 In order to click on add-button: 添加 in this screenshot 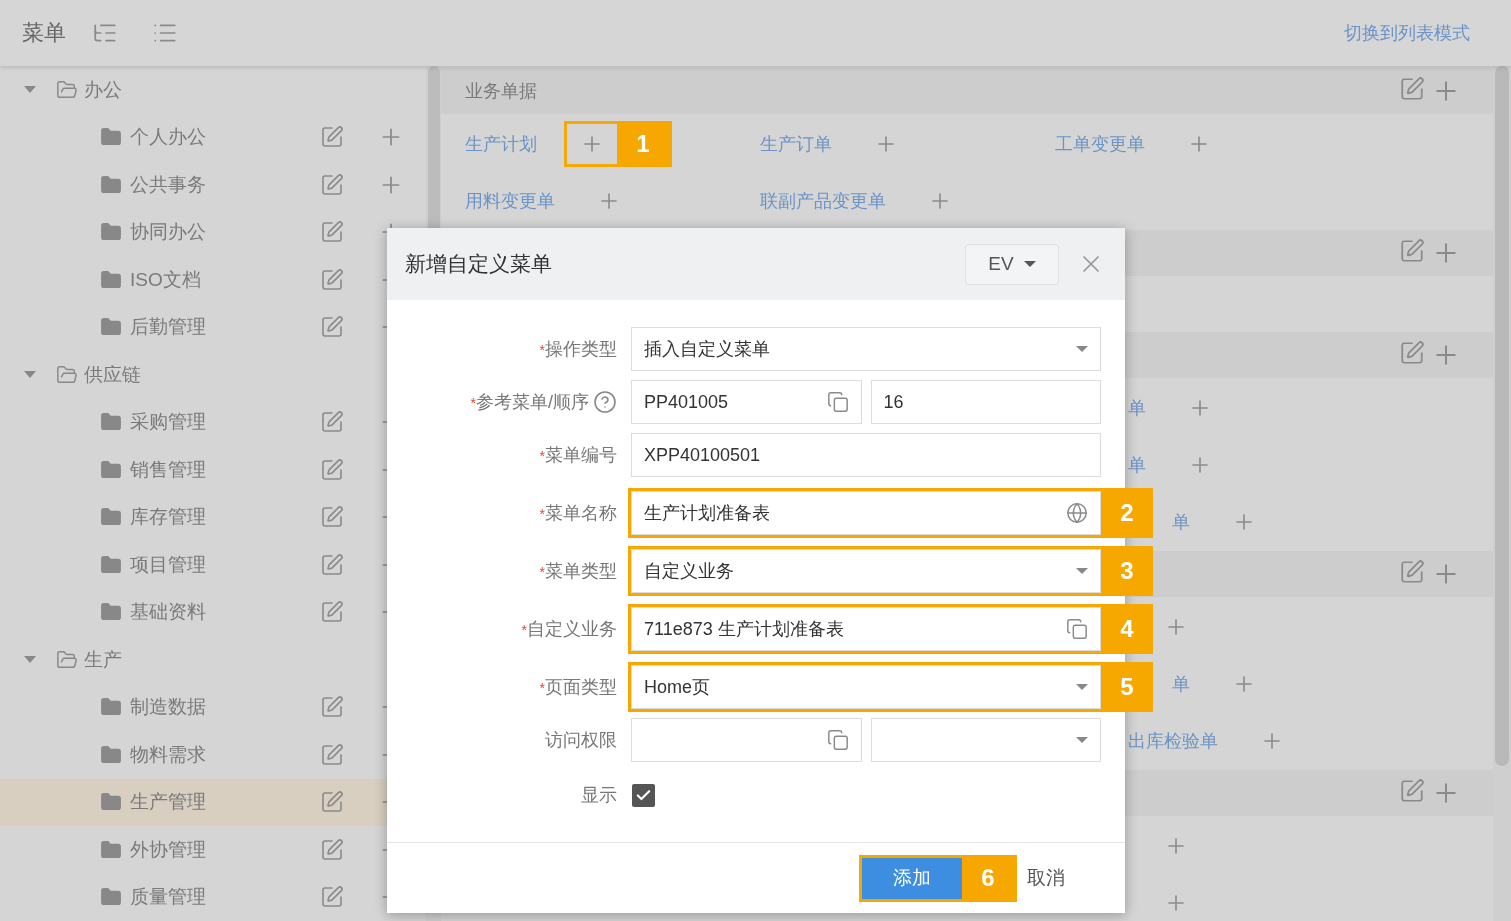, I will do `click(912, 878)`.